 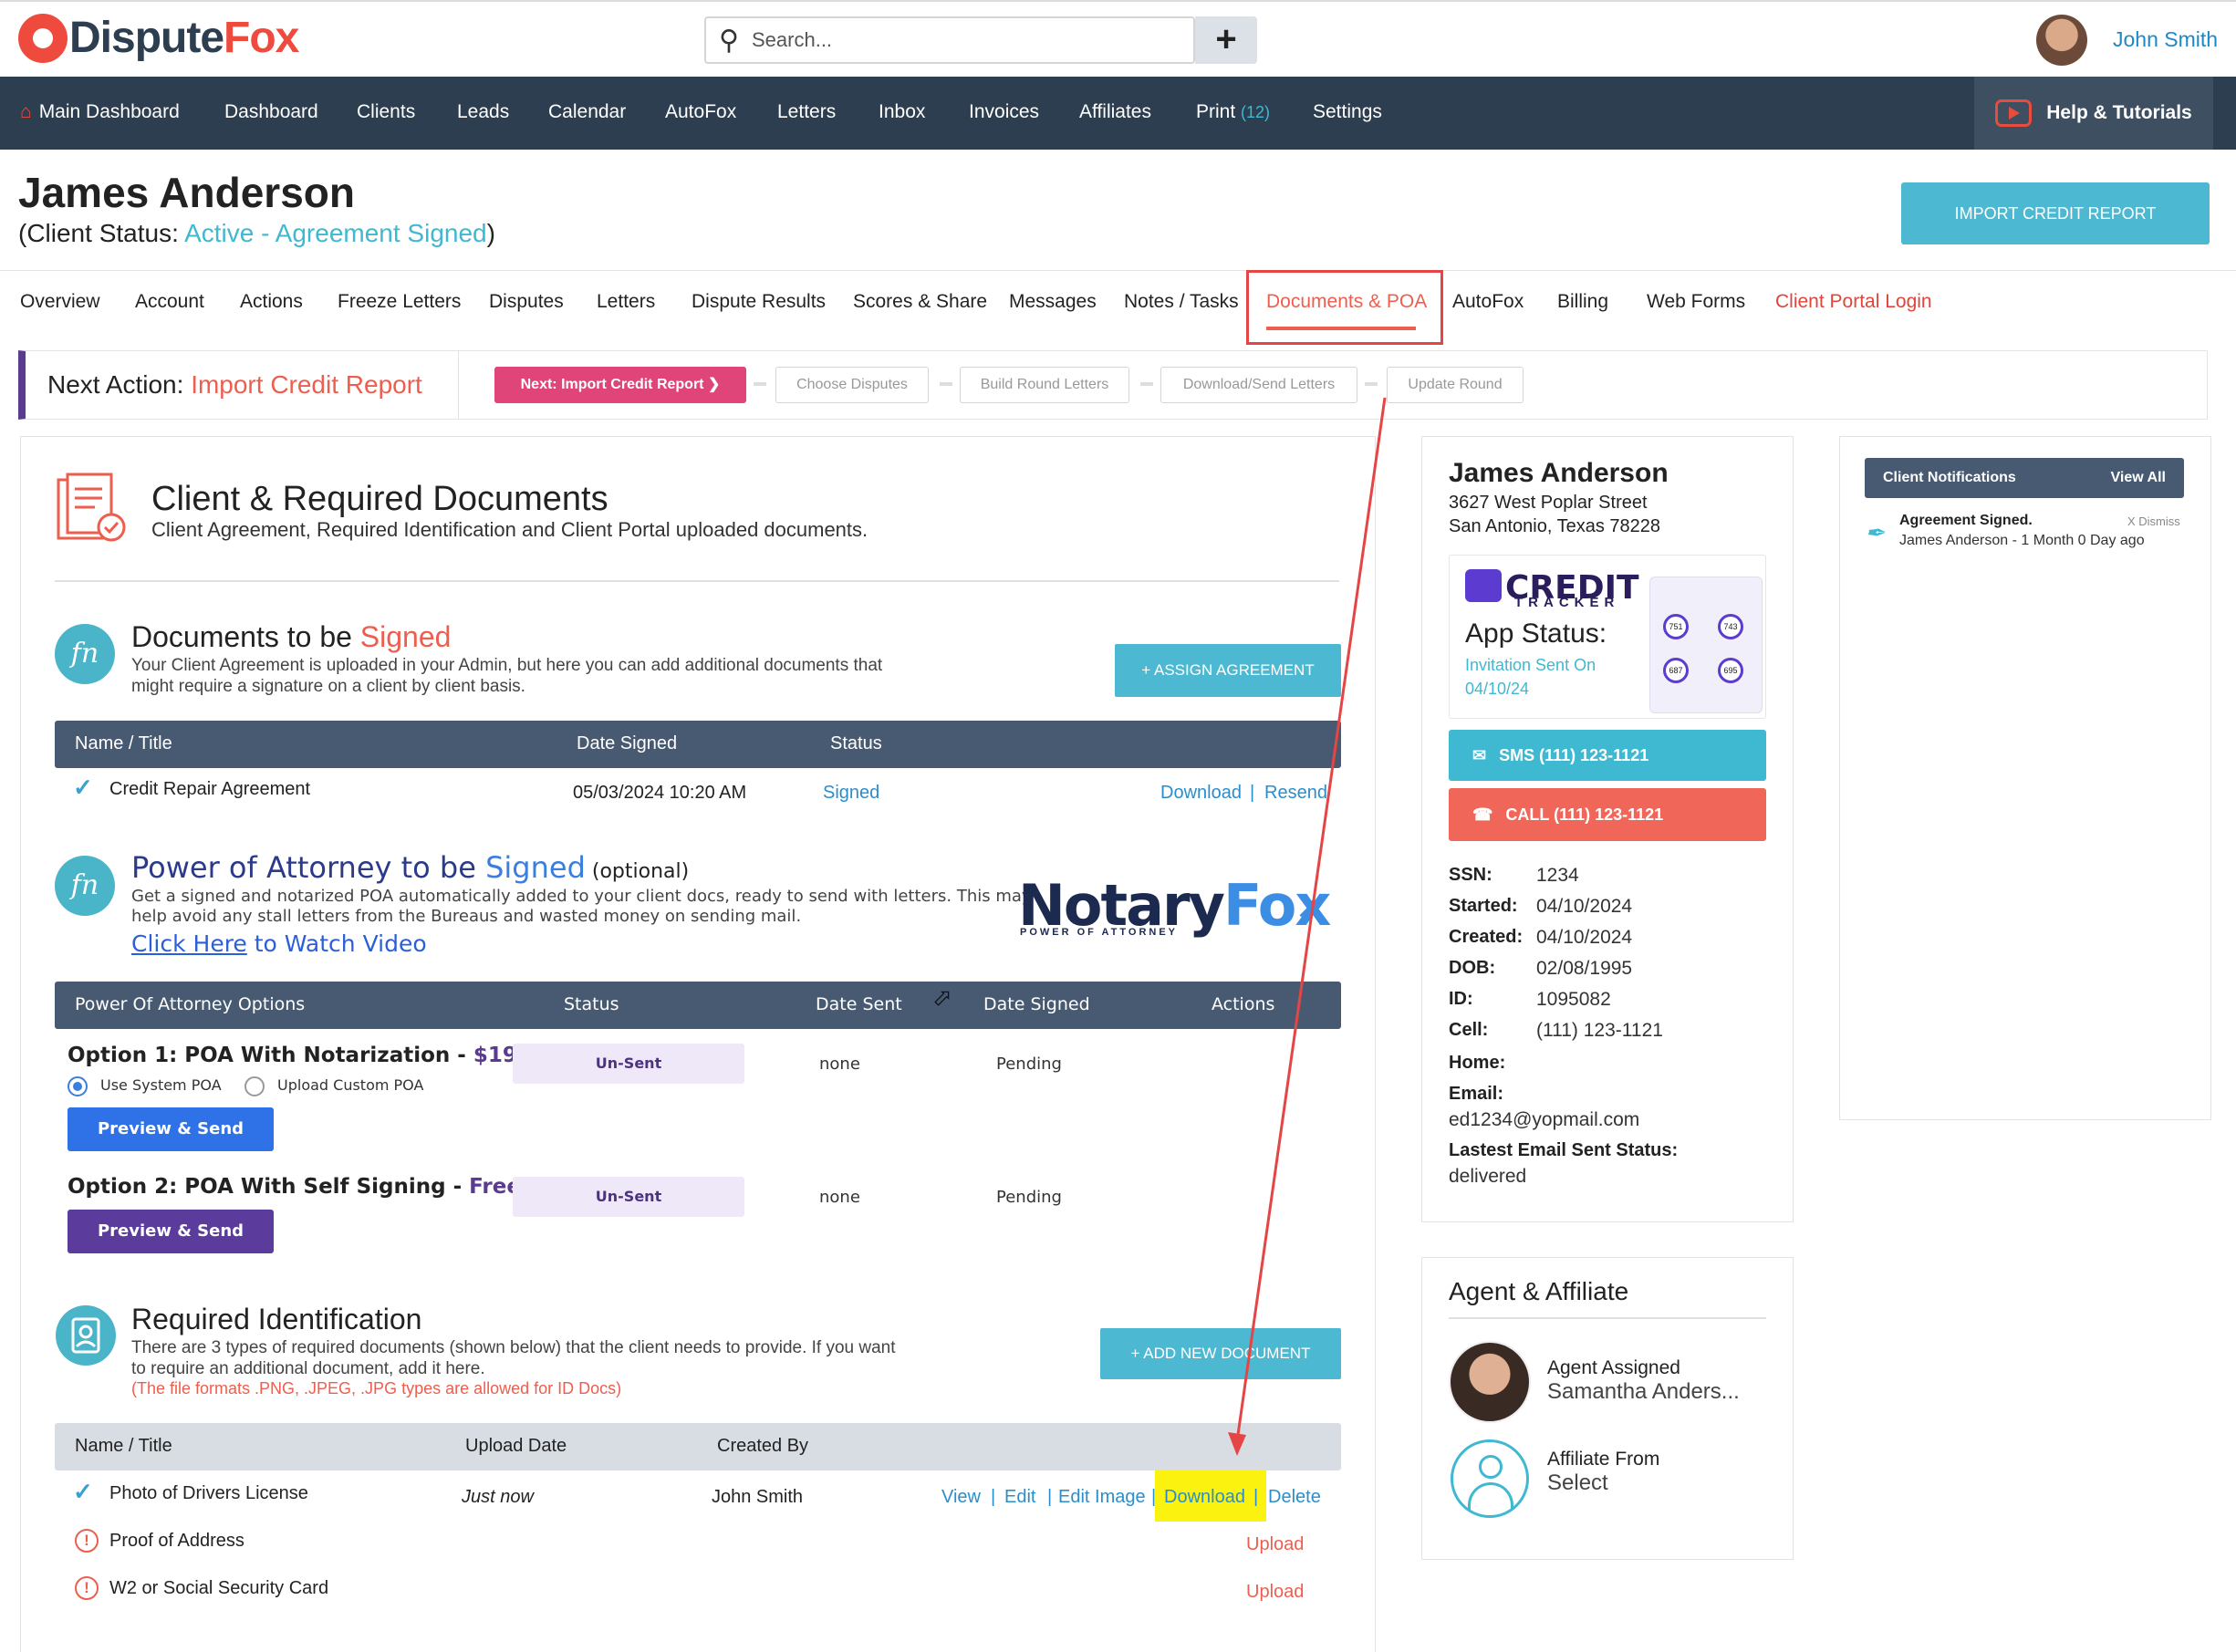 I want to click on poa-option-1-sent: none, so click(x=839, y=1064).